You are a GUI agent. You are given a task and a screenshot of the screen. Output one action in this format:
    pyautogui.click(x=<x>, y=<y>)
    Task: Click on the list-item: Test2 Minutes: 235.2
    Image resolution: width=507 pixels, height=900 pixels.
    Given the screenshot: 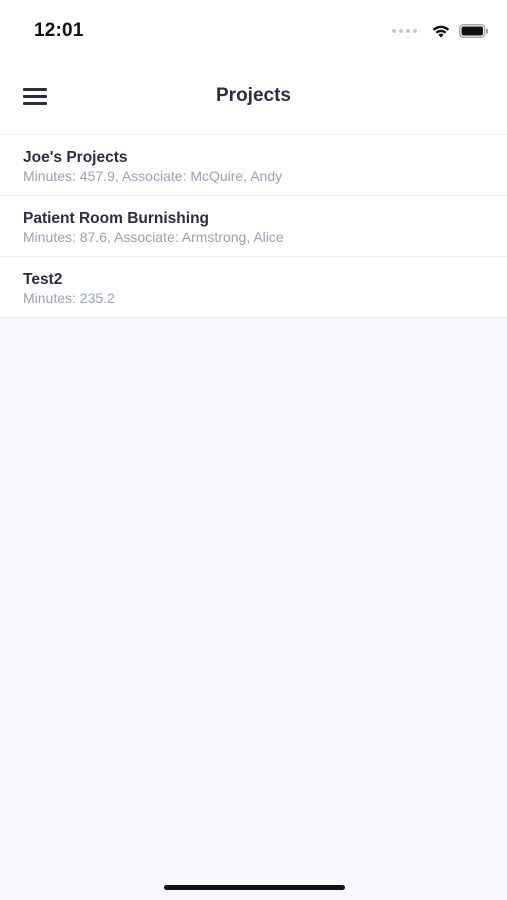 What is the action you would take?
    pyautogui.click(x=253, y=287)
    